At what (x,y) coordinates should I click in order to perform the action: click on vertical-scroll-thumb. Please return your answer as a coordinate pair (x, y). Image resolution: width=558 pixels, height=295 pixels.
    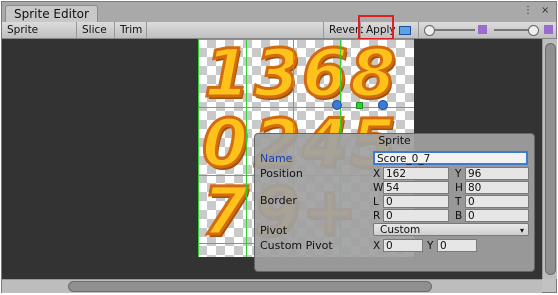
    Looking at the image, I should click on (550, 159).